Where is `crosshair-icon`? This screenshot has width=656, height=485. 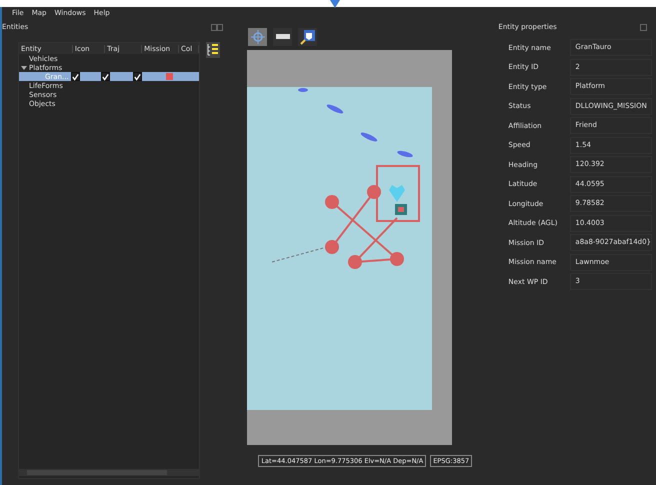
crosshair-icon is located at coordinates (257, 37).